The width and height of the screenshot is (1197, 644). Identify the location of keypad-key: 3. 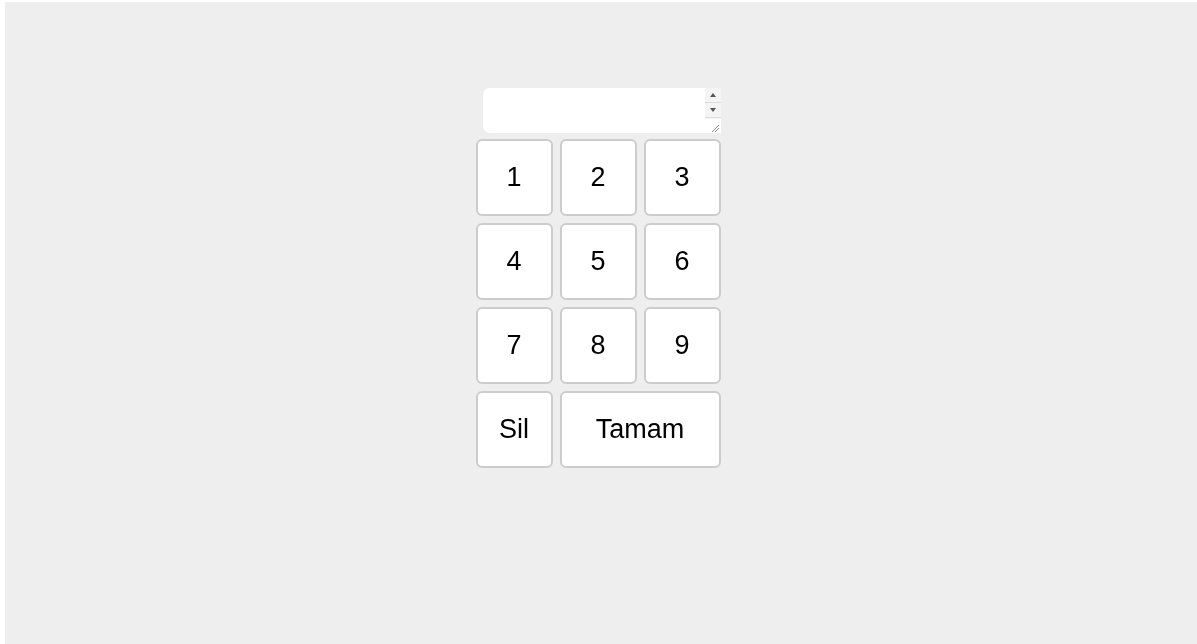
(682, 177).